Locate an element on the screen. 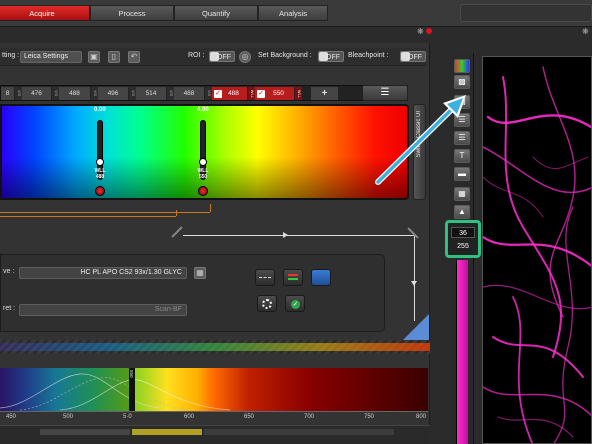 This screenshot has width=592, height=444. tab-analysis: Analysis is located at coordinates (293, 13).